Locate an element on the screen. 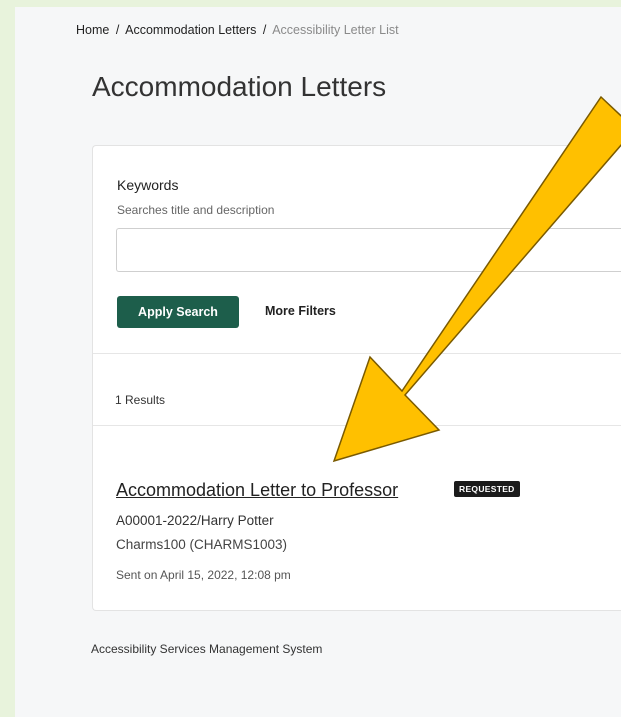 The width and height of the screenshot is (621, 717). keywords-help-text: Searches title and description is located at coordinates (196, 210).